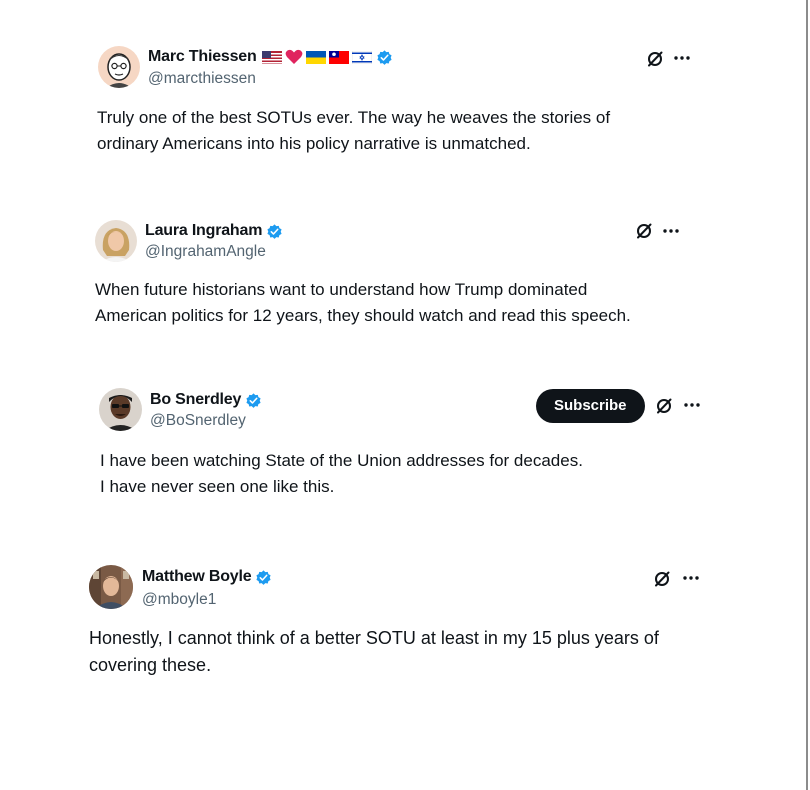  I want to click on ukraine-flag-icon, so click(315, 57).